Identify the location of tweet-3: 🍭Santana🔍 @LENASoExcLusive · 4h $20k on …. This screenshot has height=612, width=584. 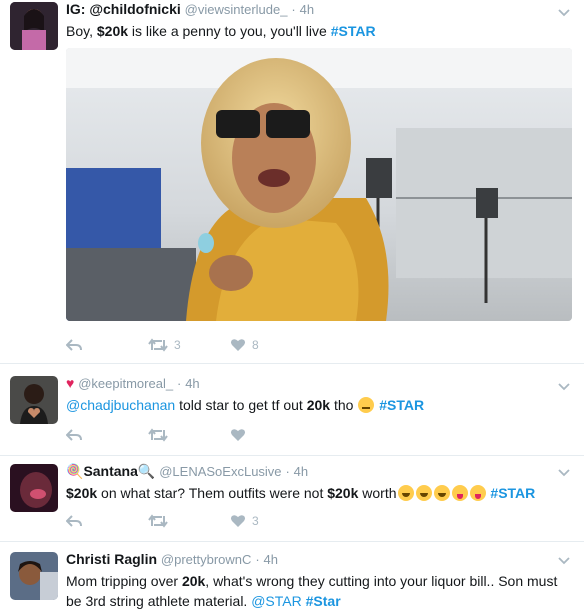
(292, 499).